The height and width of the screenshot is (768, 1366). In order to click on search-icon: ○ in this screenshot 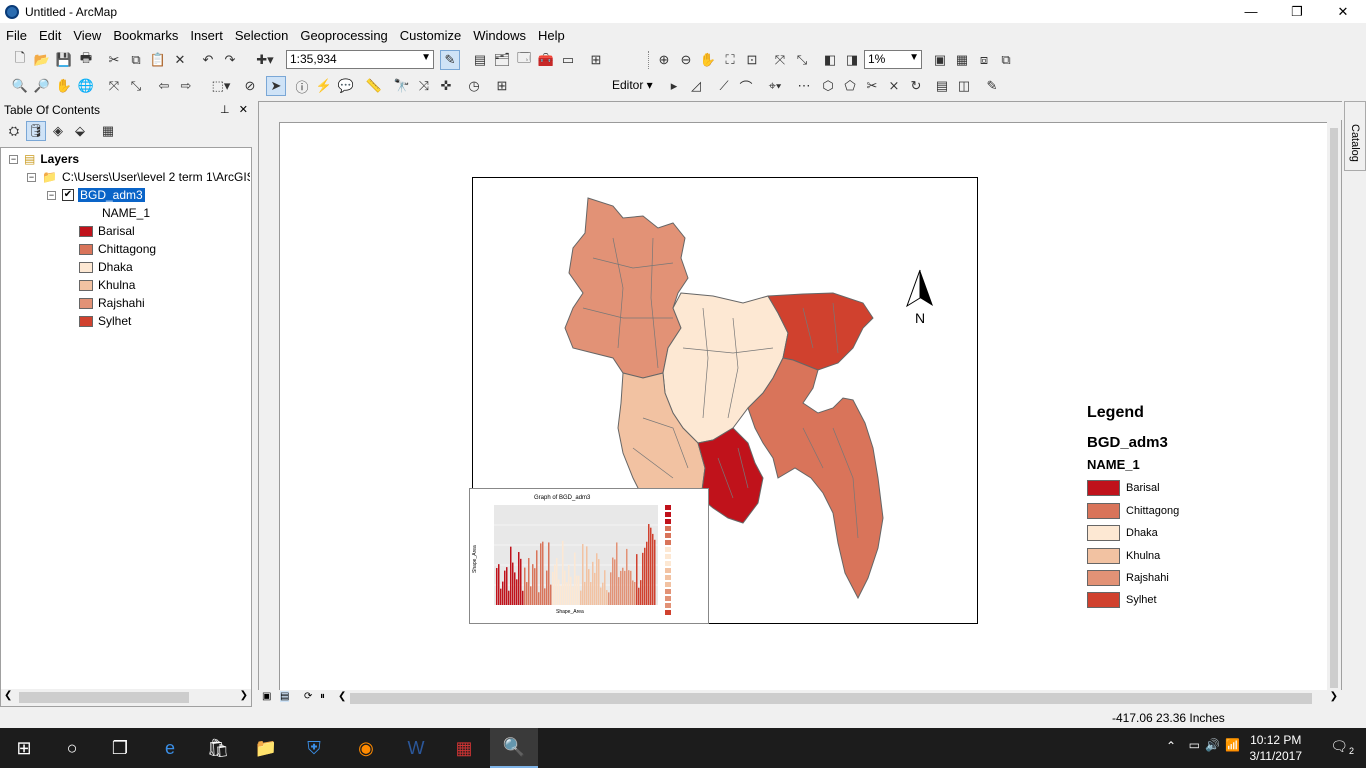, I will do `click(72, 748)`.